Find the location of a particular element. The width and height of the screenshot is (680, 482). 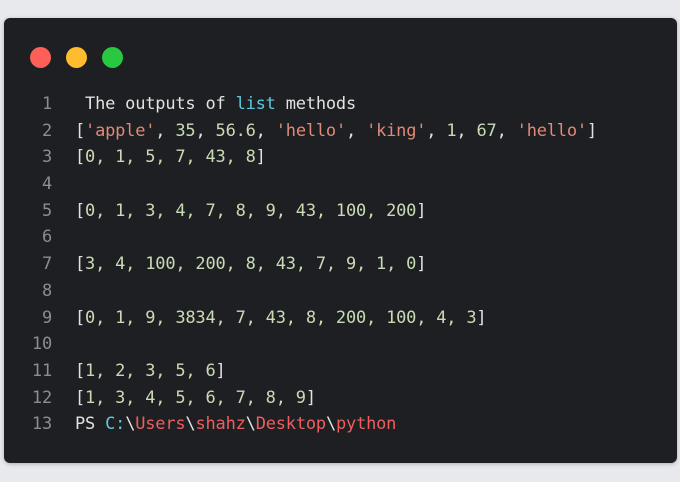

minimize-button is located at coordinates (76, 57).